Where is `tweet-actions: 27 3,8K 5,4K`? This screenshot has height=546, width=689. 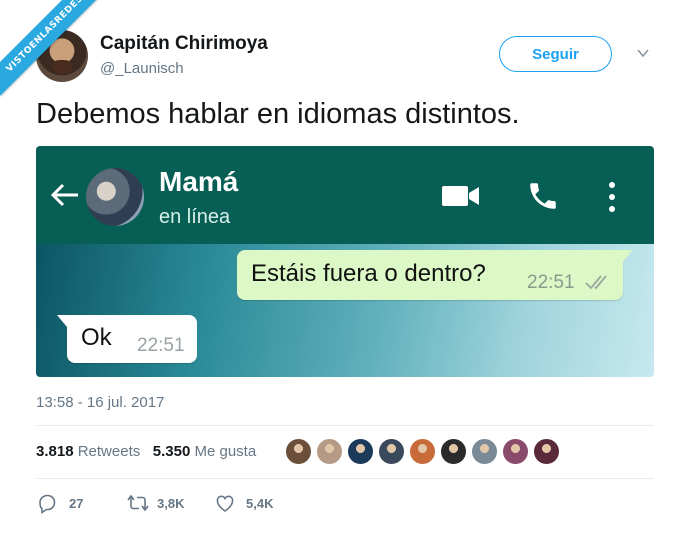
tweet-actions: 27 3,8K 5,4K is located at coordinates (236, 504).